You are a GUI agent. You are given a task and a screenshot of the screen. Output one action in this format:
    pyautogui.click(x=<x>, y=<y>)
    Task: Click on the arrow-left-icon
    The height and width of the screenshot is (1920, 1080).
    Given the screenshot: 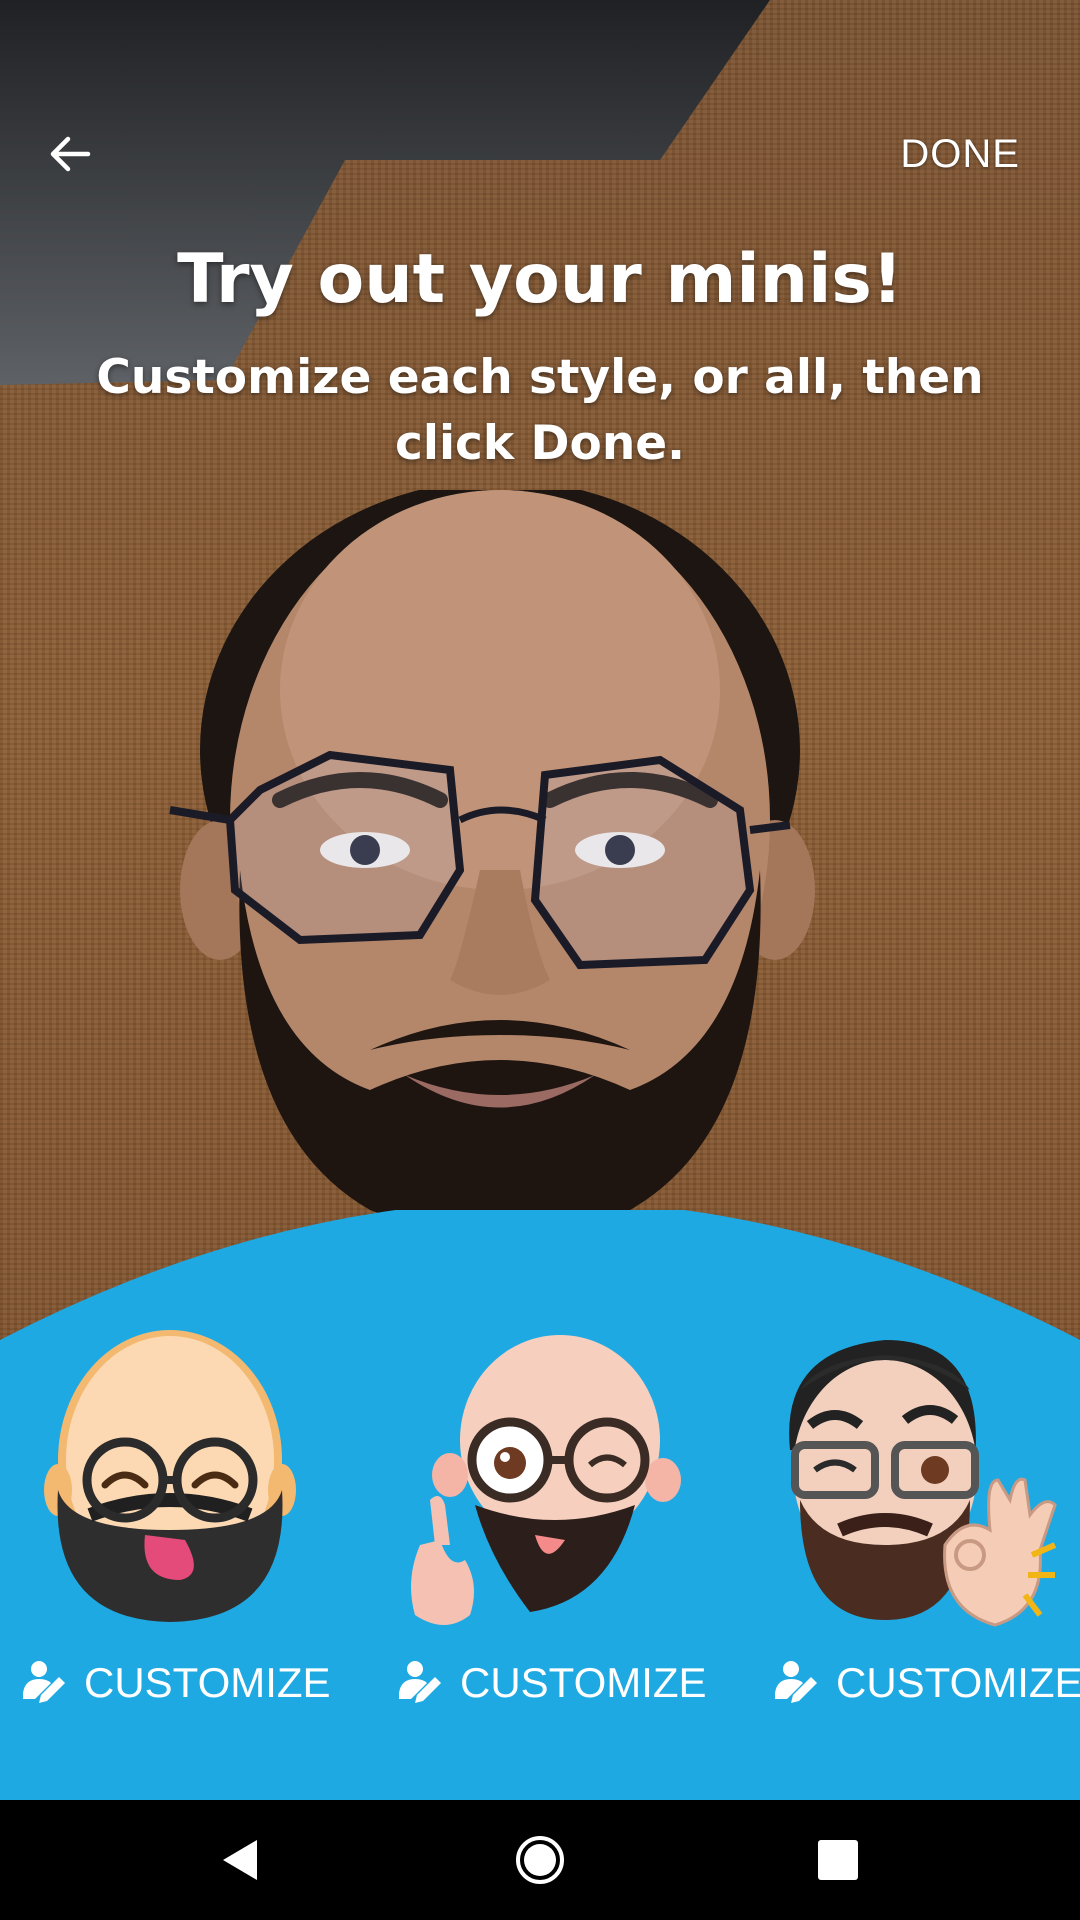 What is the action you would take?
    pyautogui.click(x=70, y=154)
    